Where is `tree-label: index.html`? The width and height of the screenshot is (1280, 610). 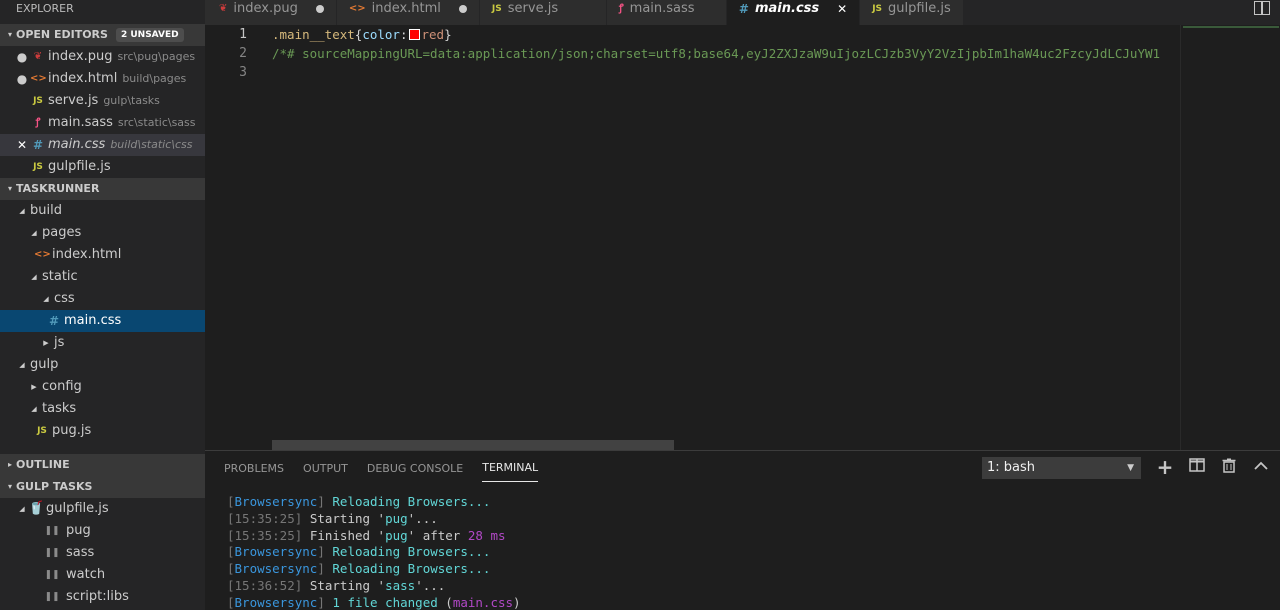
tree-label: index.html is located at coordinates (87, 254).